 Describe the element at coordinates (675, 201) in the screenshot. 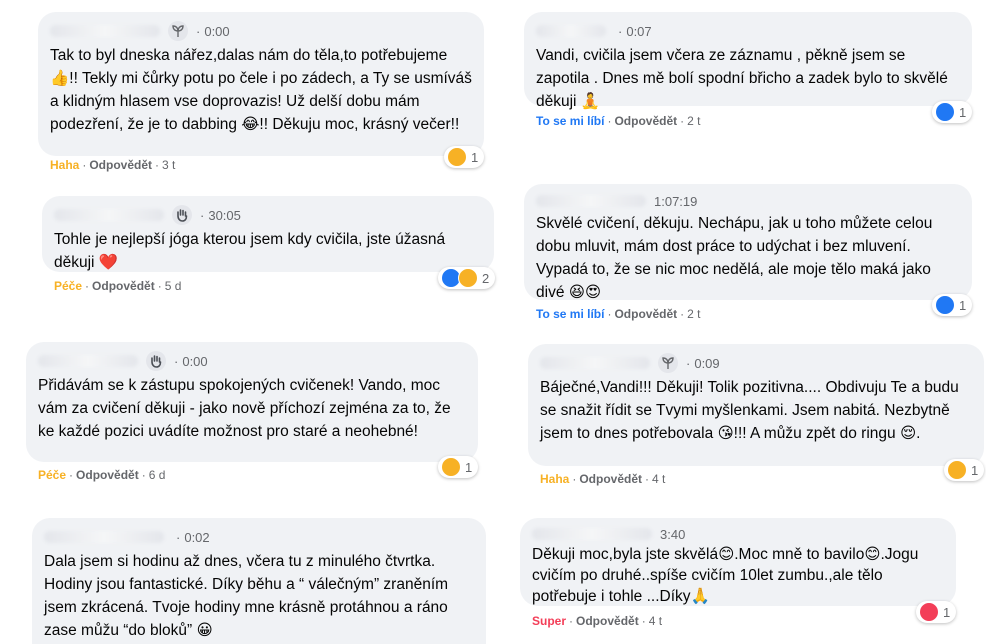

I see `video-timestamp: 1:07:19` at that location.